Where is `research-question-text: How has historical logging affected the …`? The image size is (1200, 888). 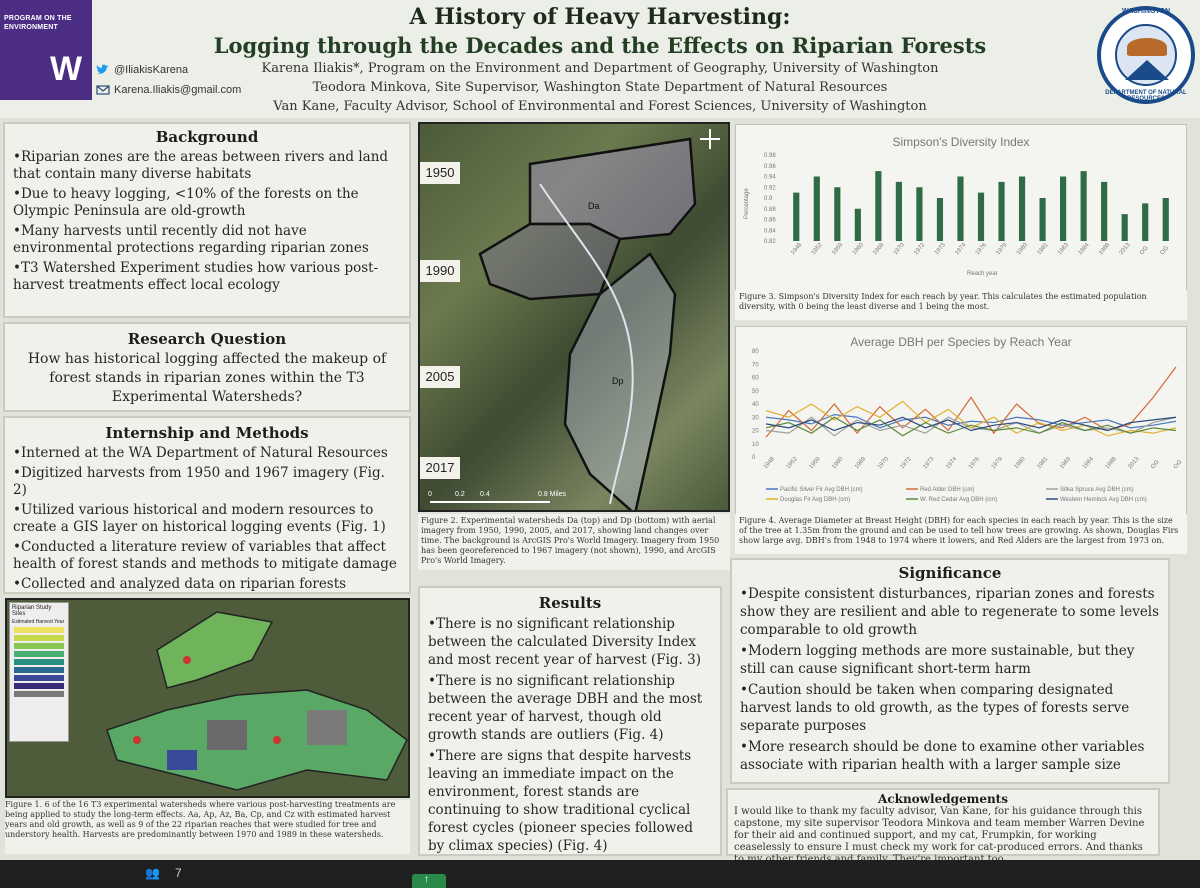
research-question-text: How has historical logging affected the … is located at coordinates (207, 378).